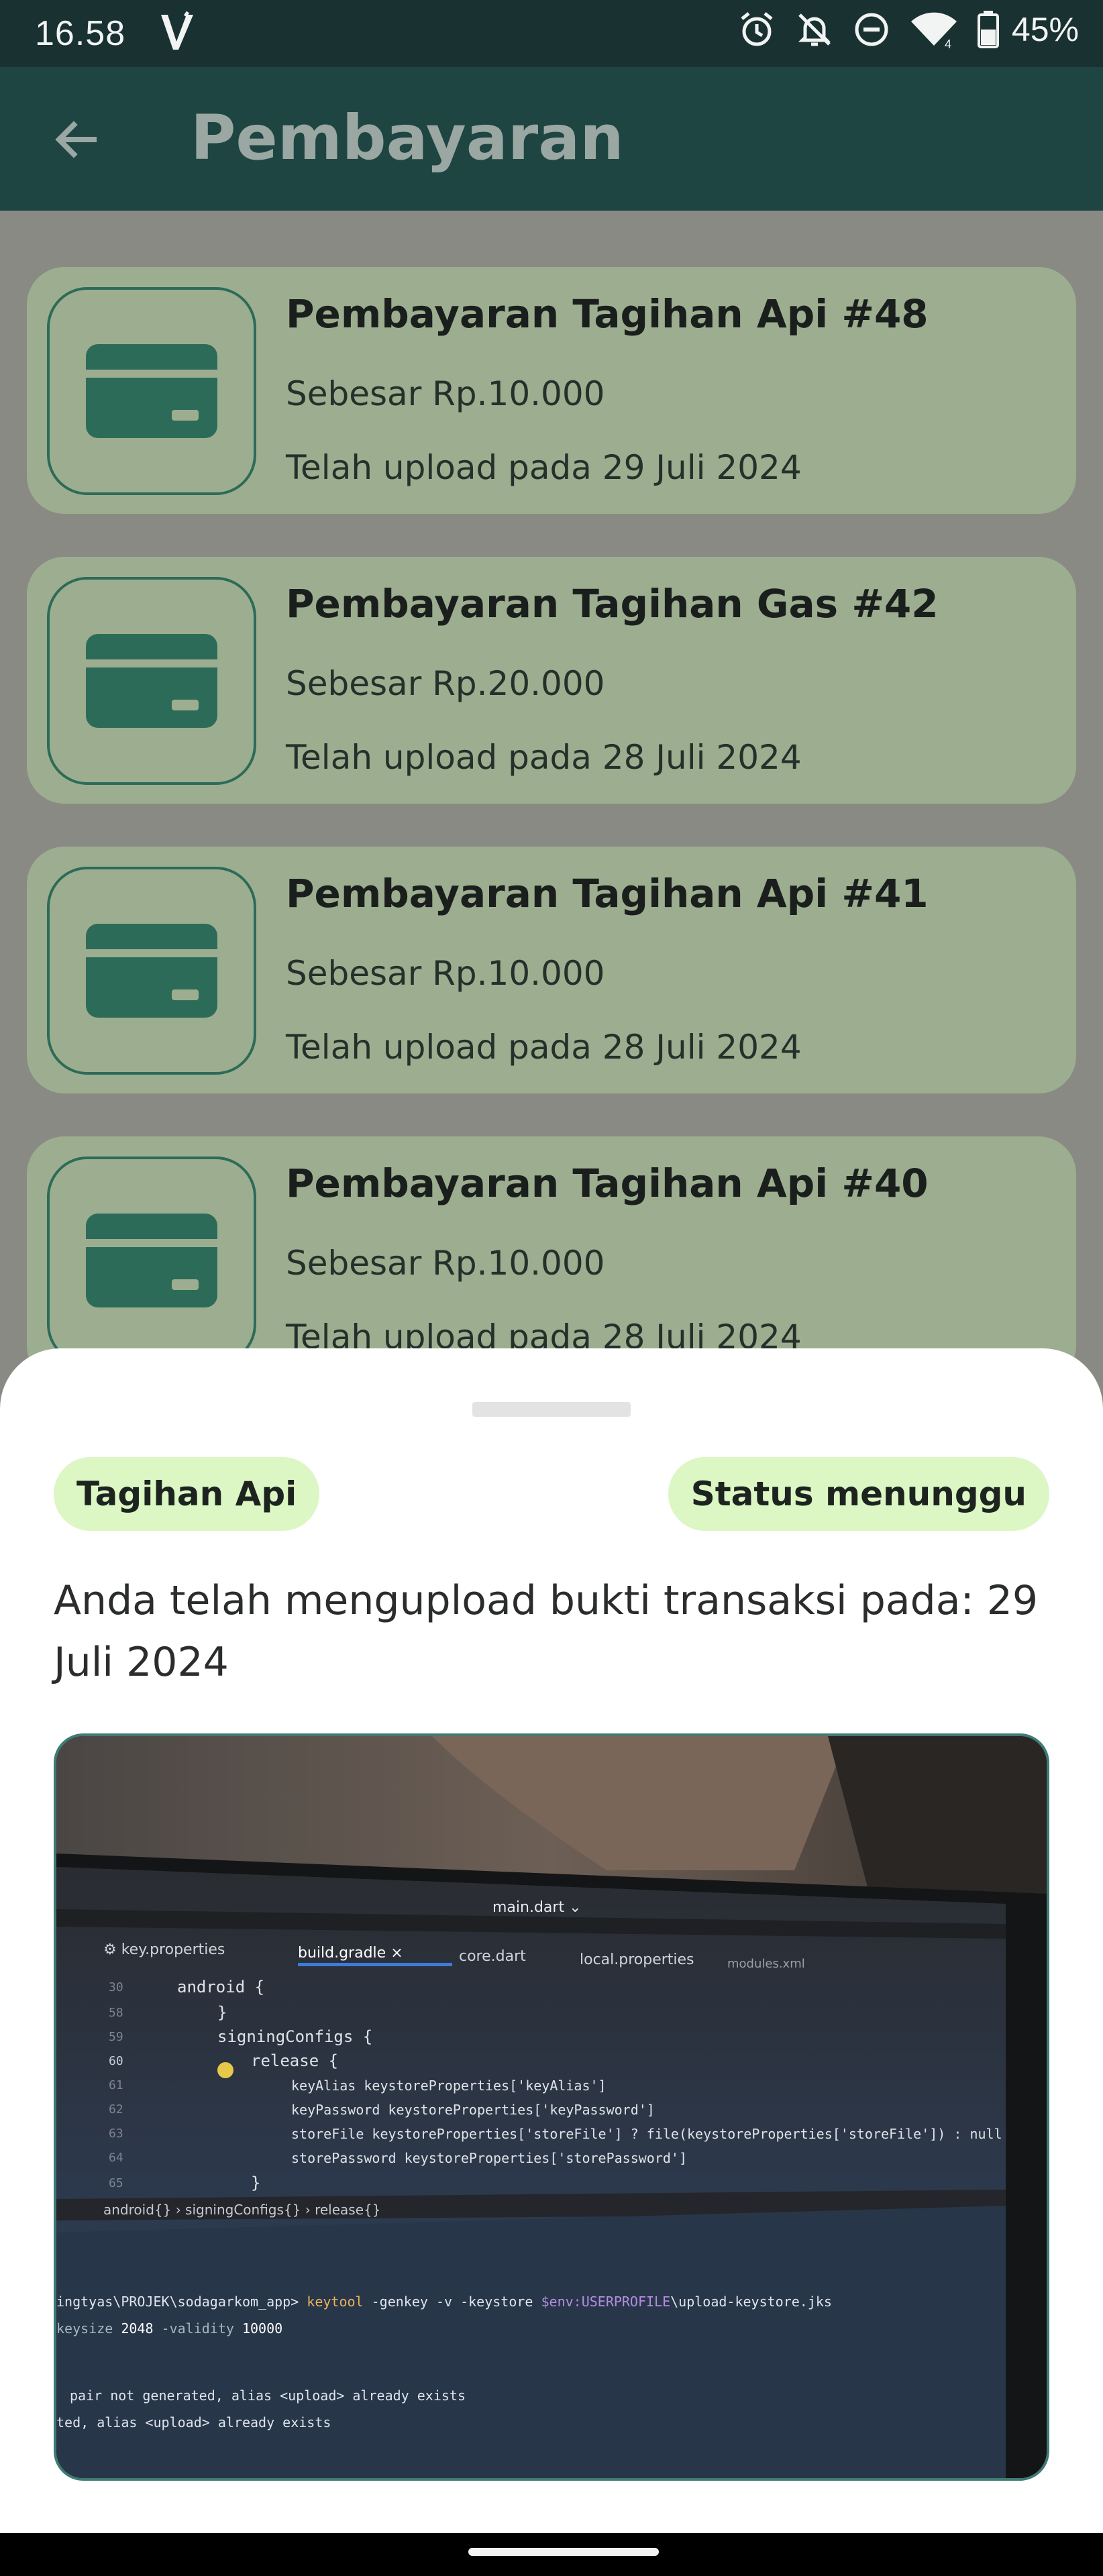 This screenshot has width=1103, height=2576. What do you see at coordinates (537, 1907) in the screenshot?
I see `svg-text: main.dart ⌄` at bounding box center [537, 1907].